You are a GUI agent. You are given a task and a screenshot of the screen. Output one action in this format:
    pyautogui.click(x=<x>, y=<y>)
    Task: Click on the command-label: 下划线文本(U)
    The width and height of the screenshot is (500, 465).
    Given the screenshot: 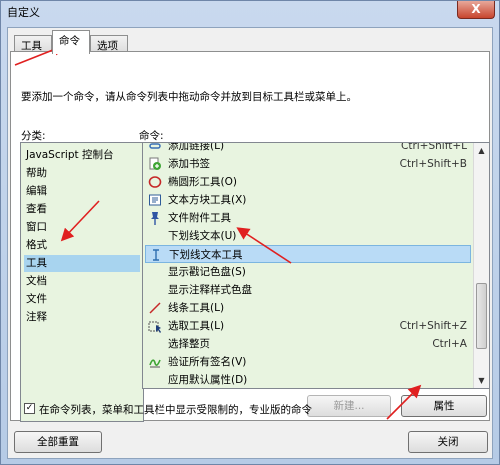 What is the action you would take?
    pyautogui.click(x=202, y=236)
    